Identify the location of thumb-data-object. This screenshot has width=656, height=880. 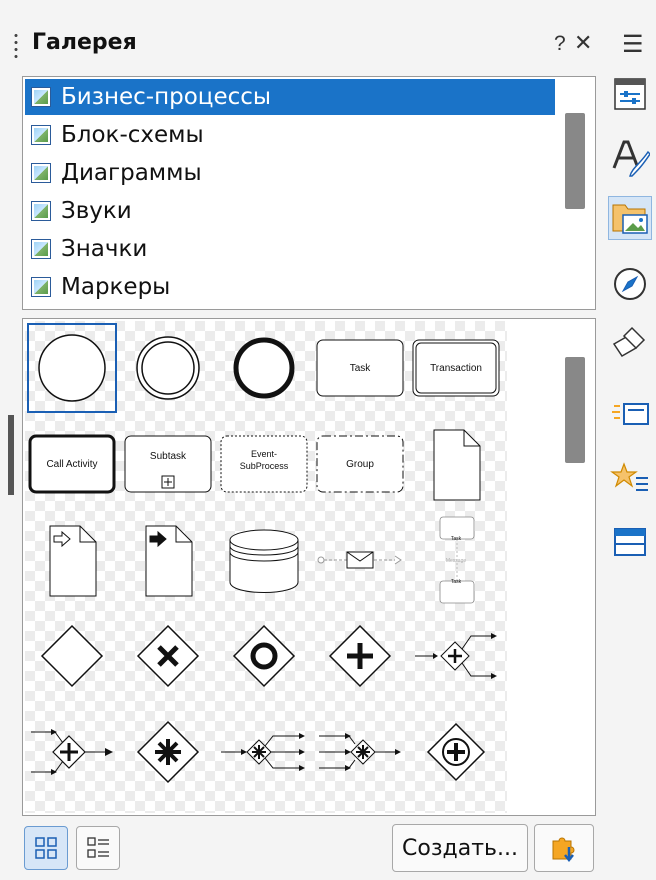
(456, 464).